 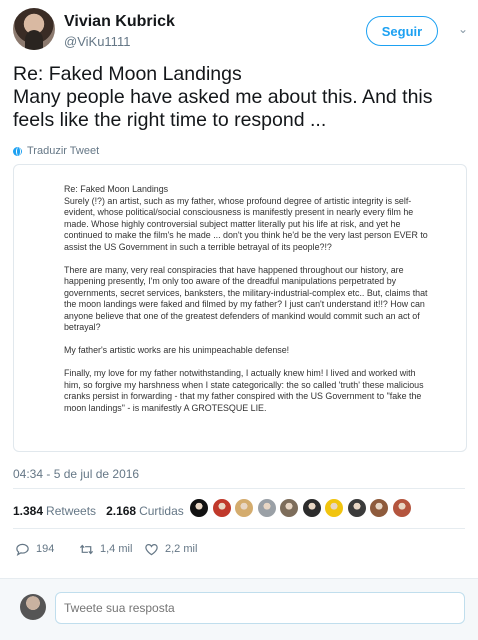 I want to click on tweet-header: Vivian Kubrick @ViKu1111 Seguir ⌄, so click(x=239, y=29).